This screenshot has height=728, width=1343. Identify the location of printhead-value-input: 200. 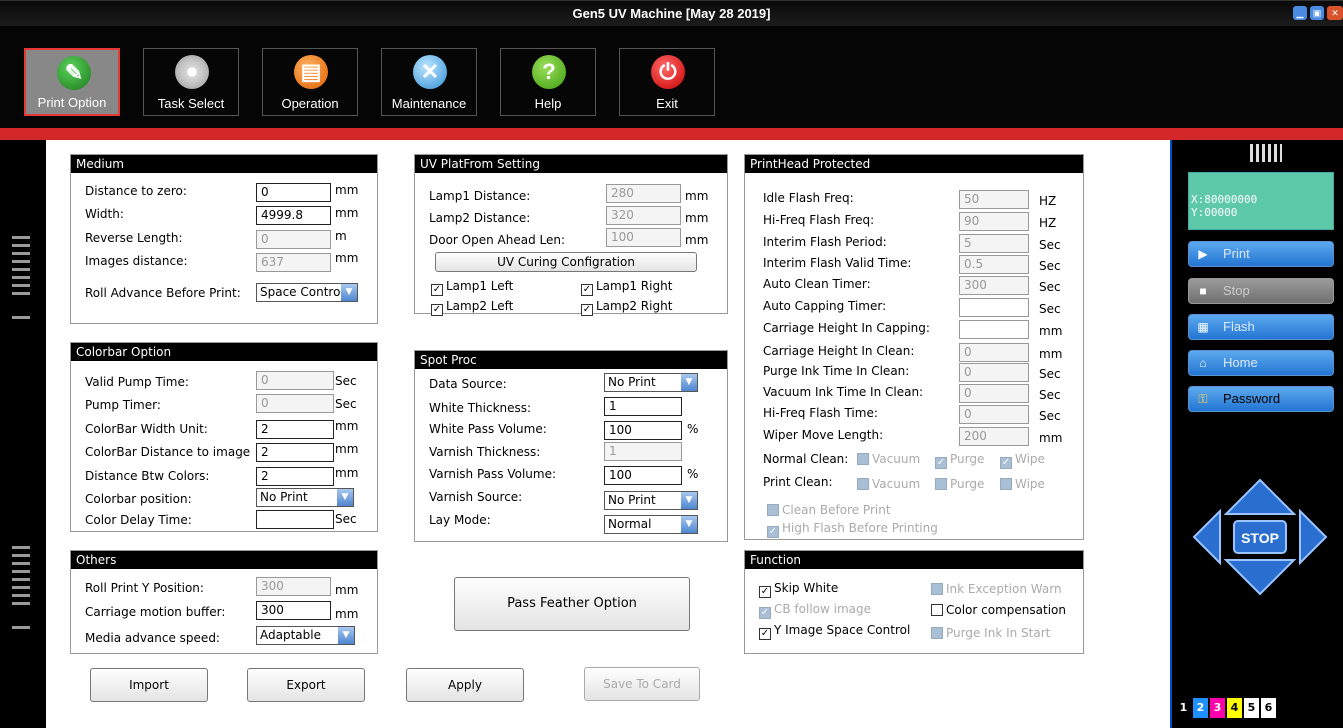
(994, 436).